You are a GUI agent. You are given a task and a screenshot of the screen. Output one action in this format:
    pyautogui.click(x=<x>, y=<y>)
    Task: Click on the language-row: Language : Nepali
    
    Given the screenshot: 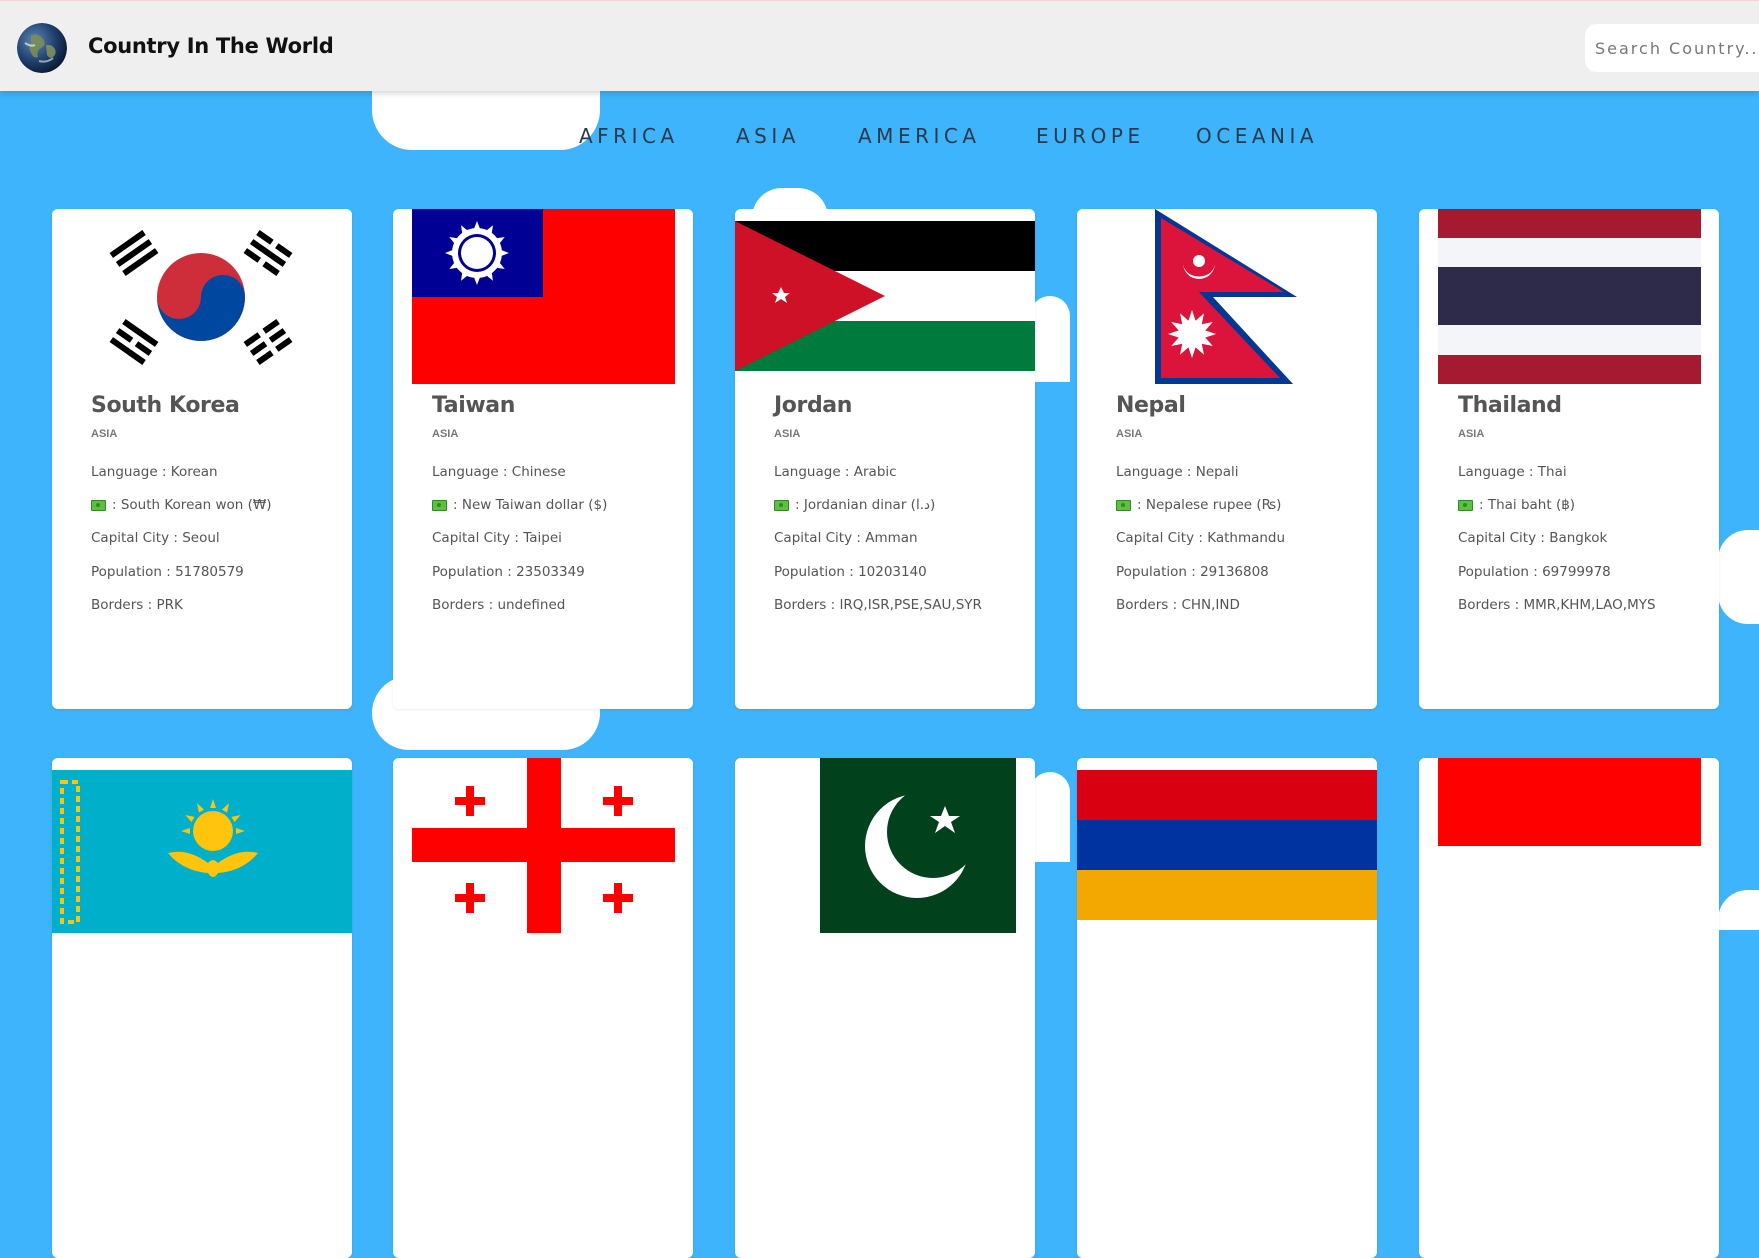 What is the action you would take?
    pyautogui.click(x=1177, y=472)
    